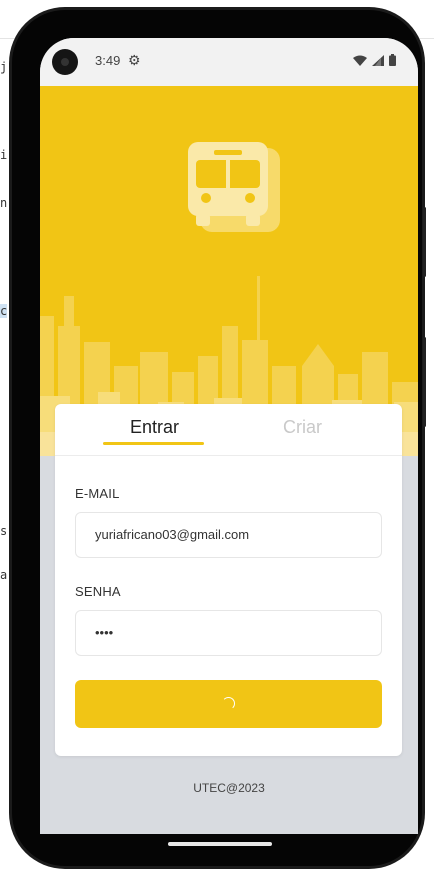 This screenshot has width=434, height=880. What do you see at coordinates (4, 67) in the screenshot?
I see `background-fragment: j` at bounding box center [4, 67].